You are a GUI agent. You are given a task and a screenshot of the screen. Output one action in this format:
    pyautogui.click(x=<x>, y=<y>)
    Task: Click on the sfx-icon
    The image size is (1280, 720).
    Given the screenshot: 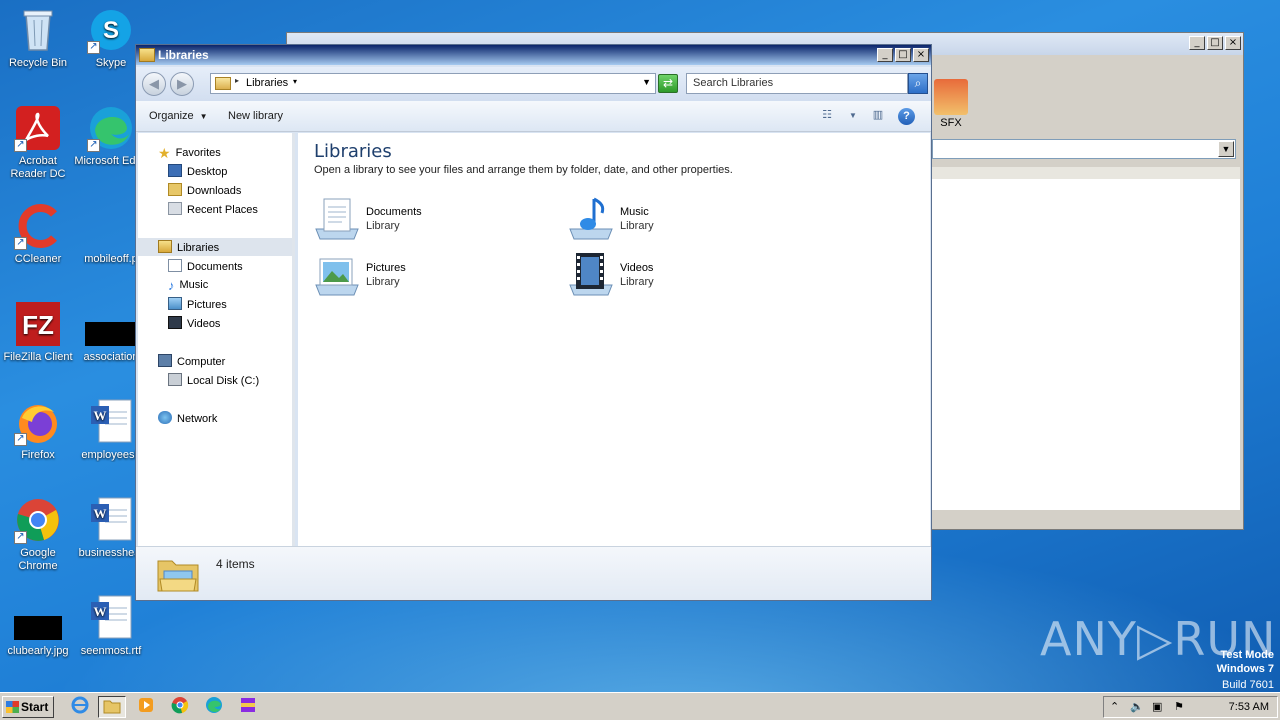 What is the action you would take?
    pyautogui.click(x=951, y=97)
    